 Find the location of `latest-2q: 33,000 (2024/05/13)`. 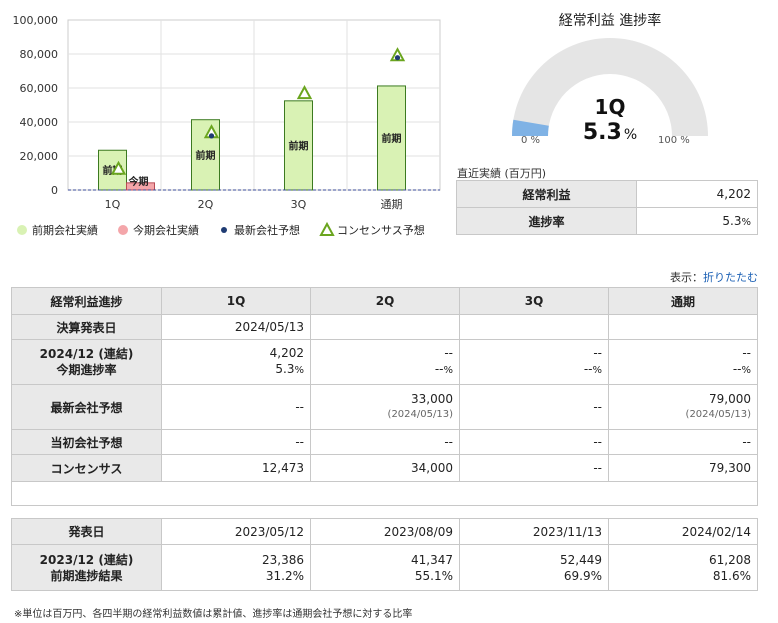

latest-2q: 33,000 (2024/05/13) is located at coordinates (385, 407).